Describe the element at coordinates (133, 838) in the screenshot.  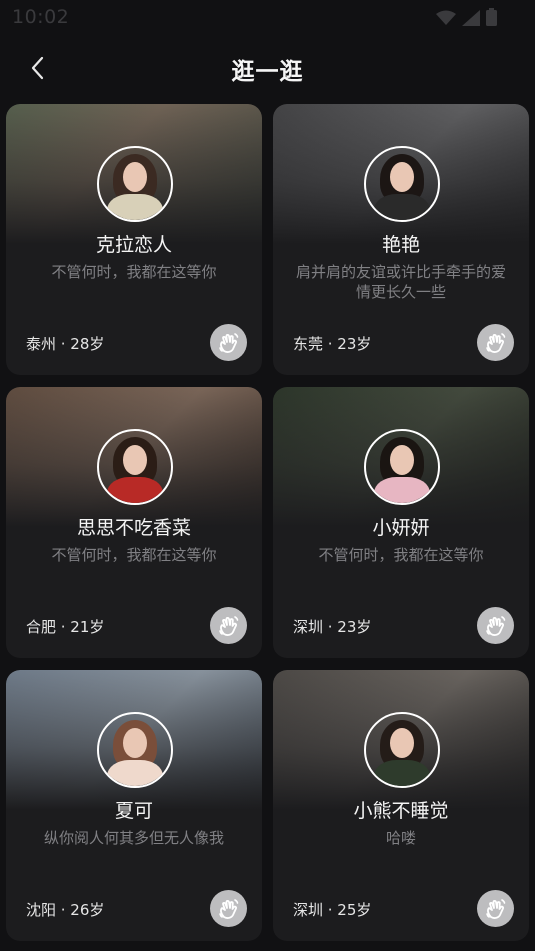
I see `profile-bio: 纵你阅人何其多但无人像我` at that location.